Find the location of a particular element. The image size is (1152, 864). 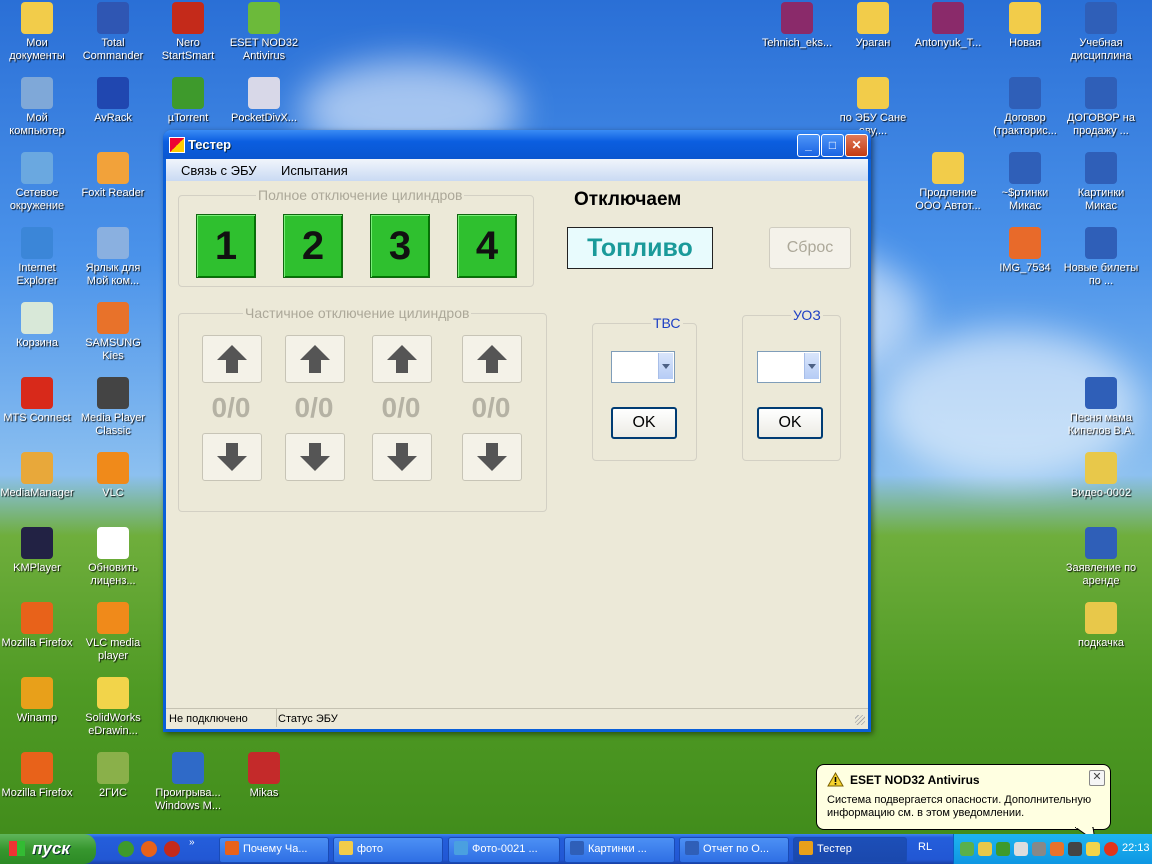

desktop-icon-left-10: Internet Explorer is located at coordinates (37, 257).